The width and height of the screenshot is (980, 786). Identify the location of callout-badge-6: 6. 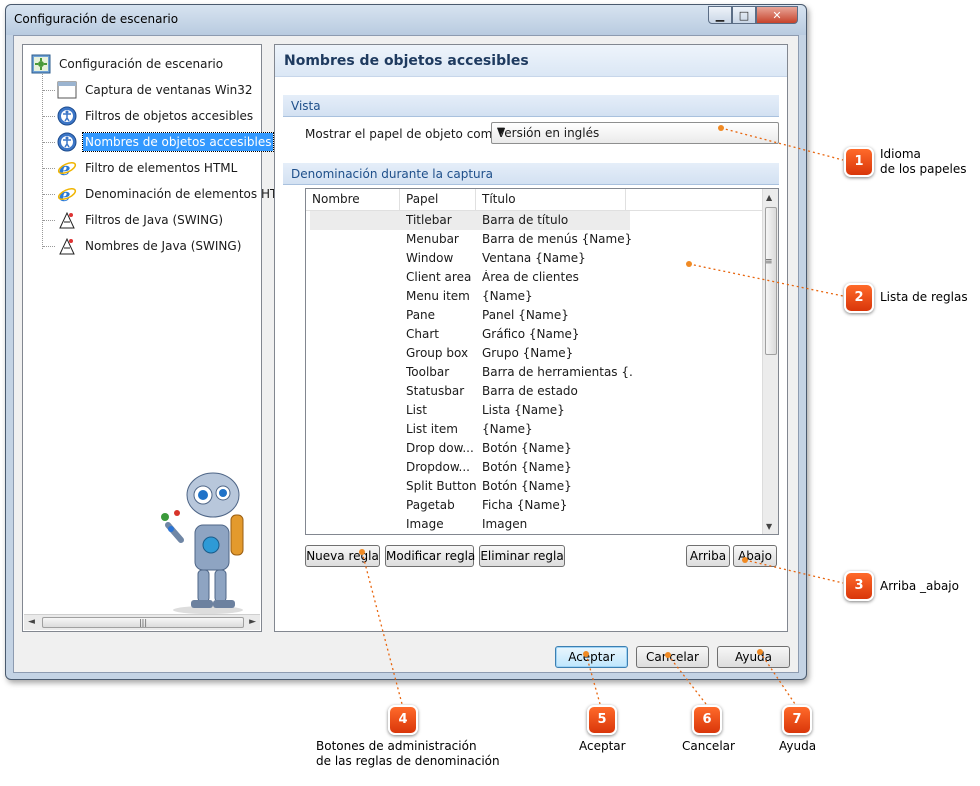
(707, 720).